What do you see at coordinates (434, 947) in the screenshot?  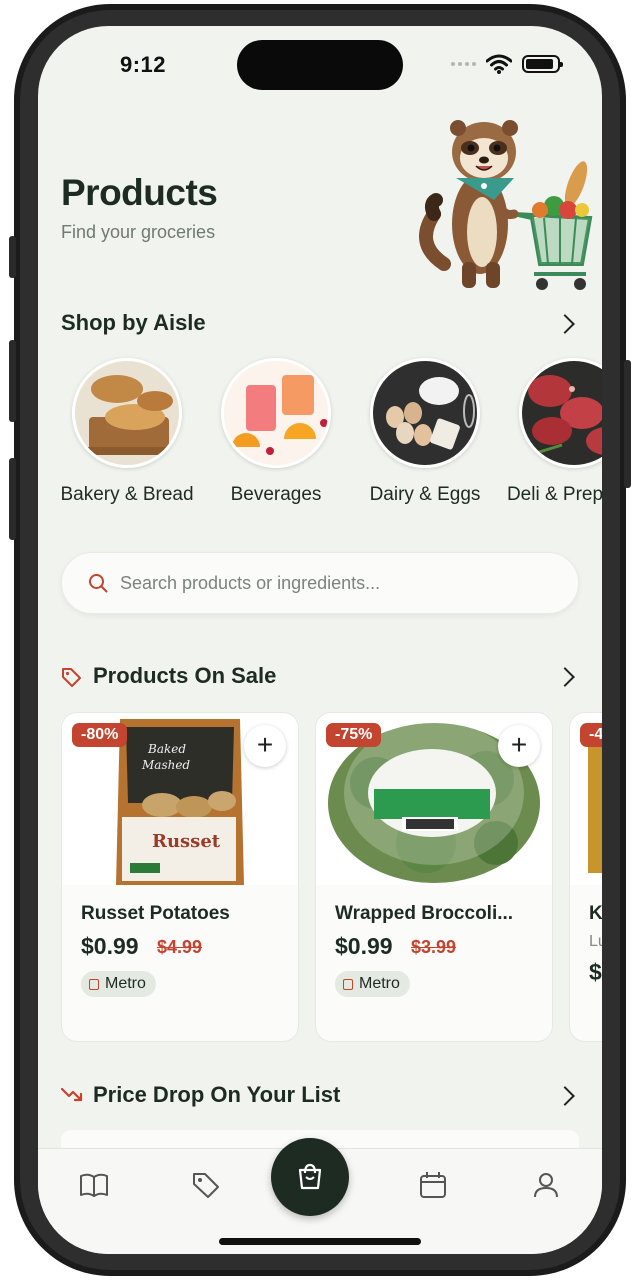 I see `product-old-price: $3.99` at bounding box center [434, 947].